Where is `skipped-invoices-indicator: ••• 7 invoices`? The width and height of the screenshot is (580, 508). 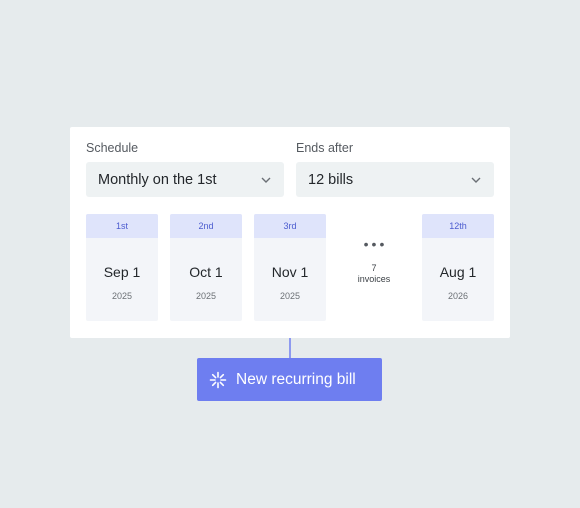 skipped-invoices-indicator: ••• 7 invoices is located at coordinates (374, 267).